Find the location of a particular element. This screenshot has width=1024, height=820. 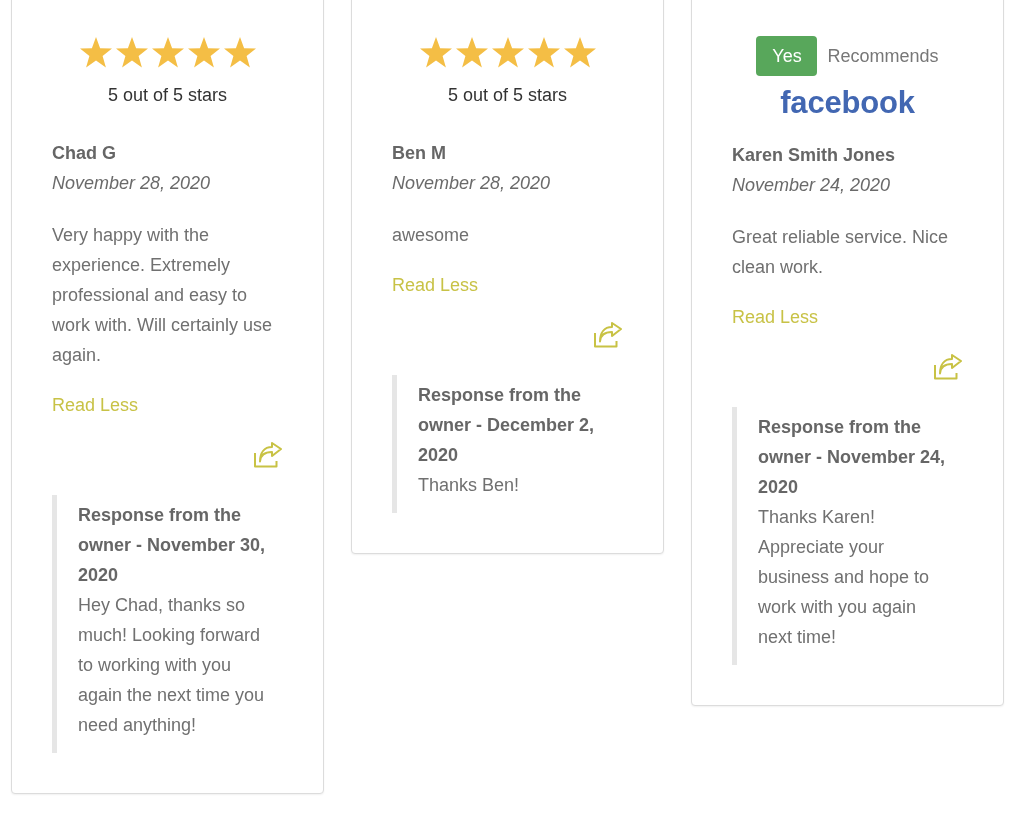

review-text: Great reliable service. Nice clean work. is located at coordinates (841, 252).